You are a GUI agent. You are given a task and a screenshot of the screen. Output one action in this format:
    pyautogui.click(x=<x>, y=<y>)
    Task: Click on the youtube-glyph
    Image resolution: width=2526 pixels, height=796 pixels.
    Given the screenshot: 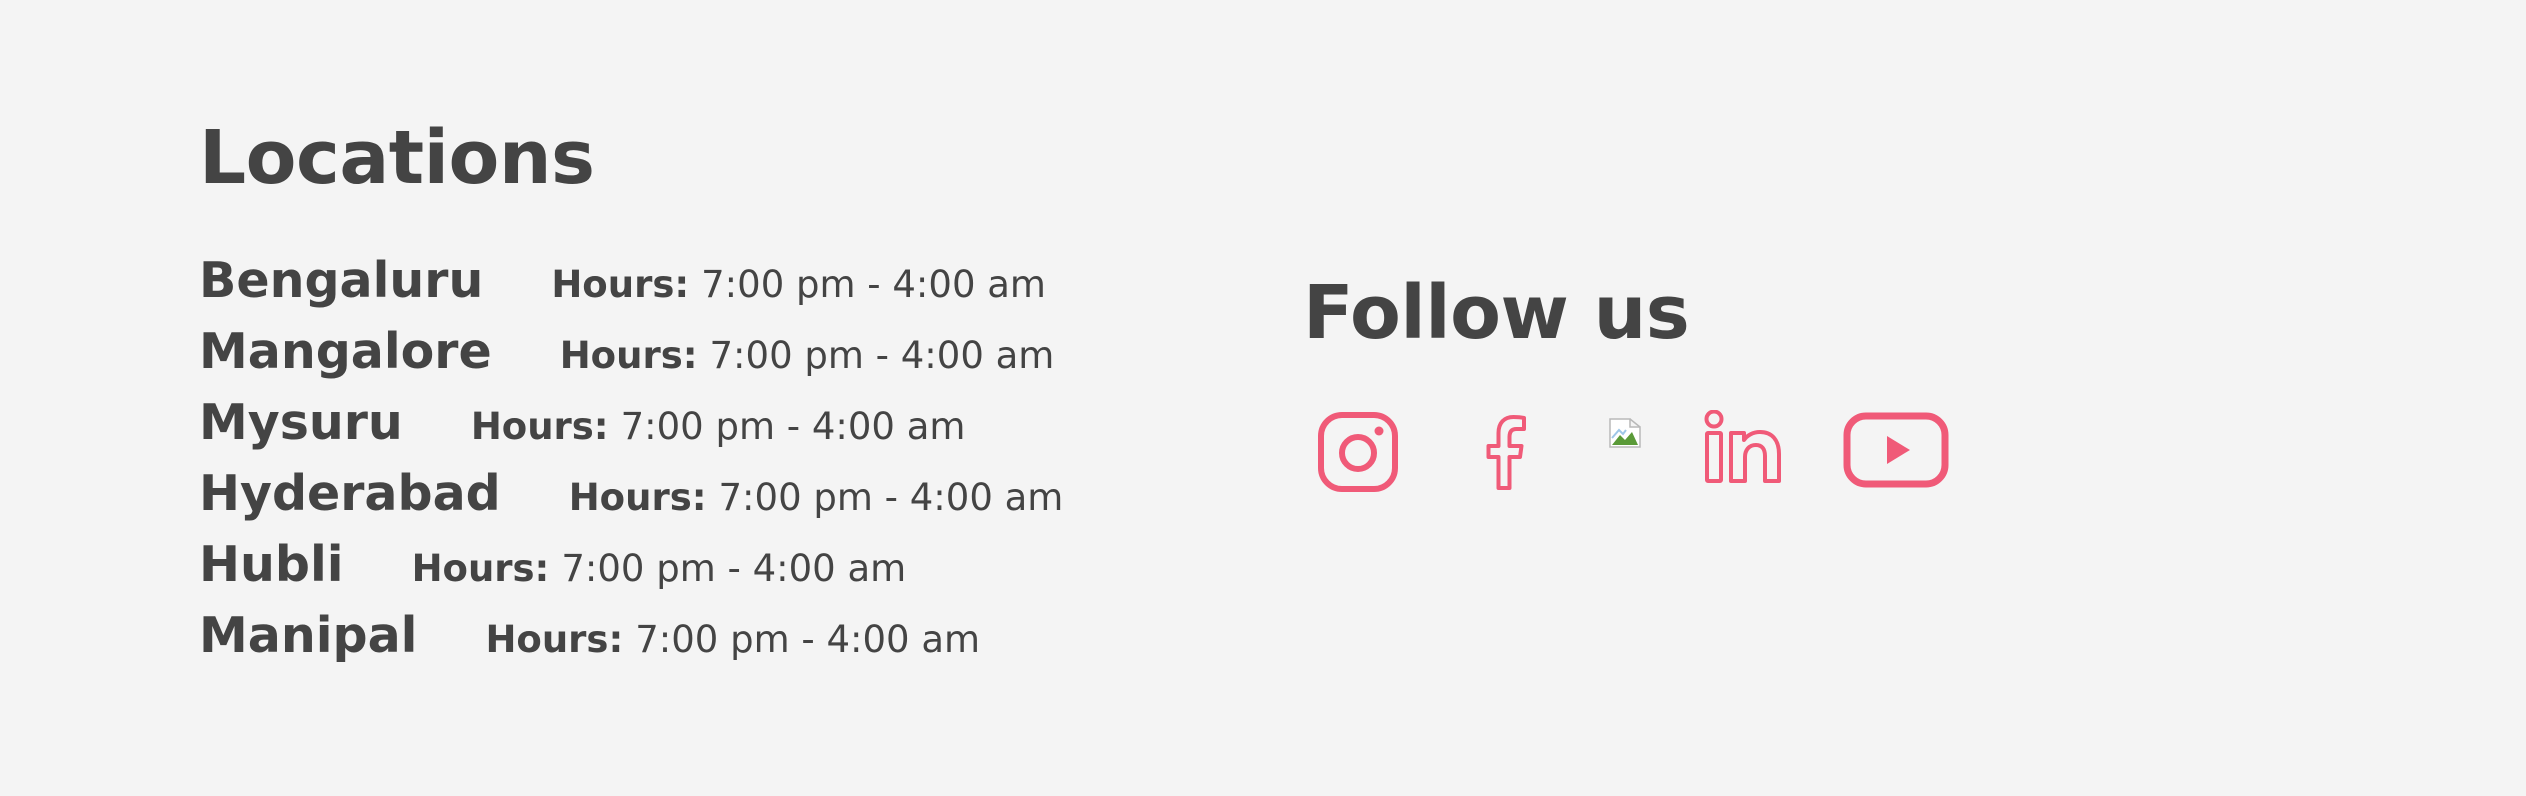 What is the action you would take?
    pyautogui.click(x=1896, y=450)
    